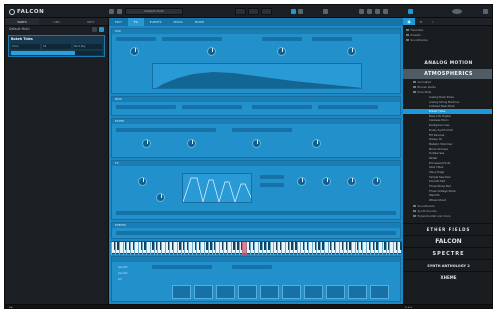 This screenshot has height=313, width=497. I want to click on arp-field-1: Aa Oct, so click(122, 267).